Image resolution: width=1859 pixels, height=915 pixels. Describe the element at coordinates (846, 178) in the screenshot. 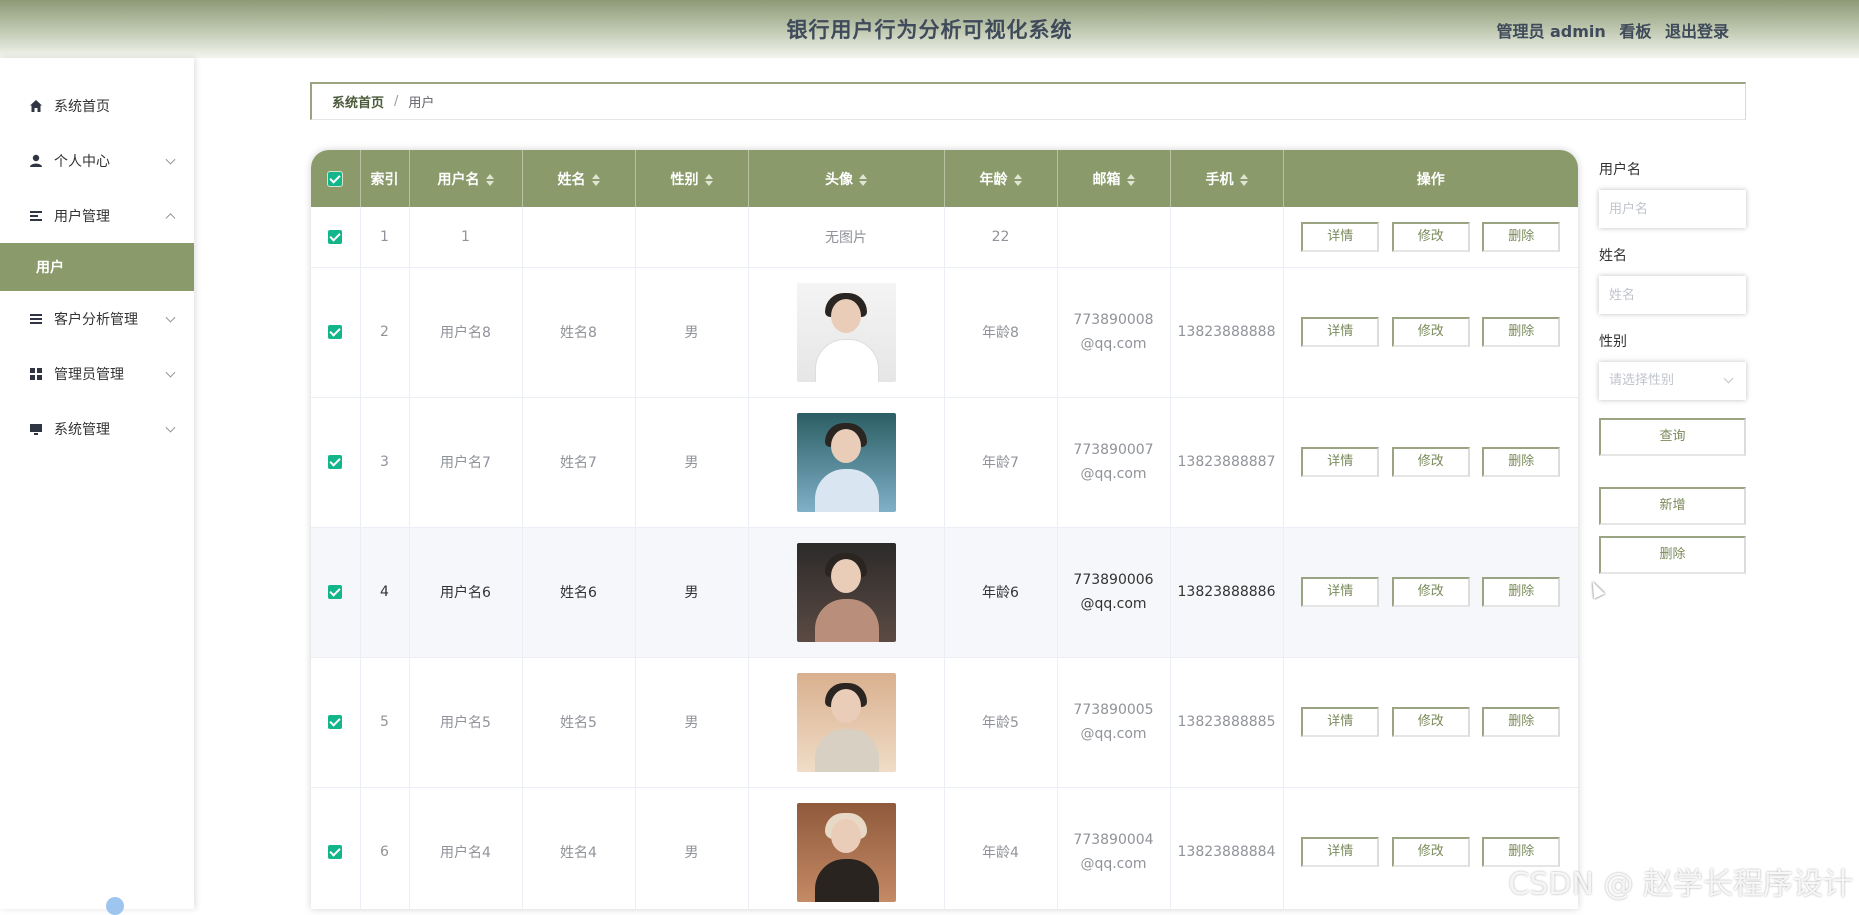

I see `column-header-avatar: 头像` at that location.